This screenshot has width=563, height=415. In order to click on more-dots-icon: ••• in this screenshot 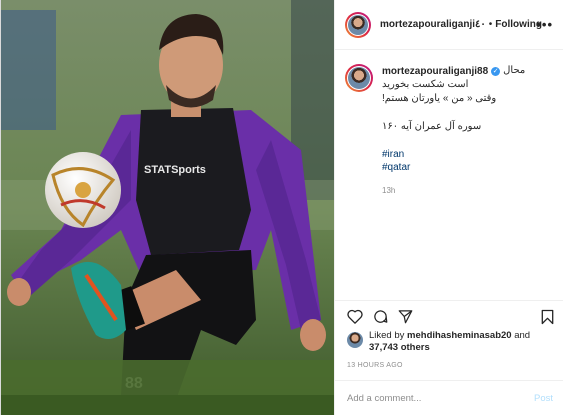, I will do `click(544, 24)`.